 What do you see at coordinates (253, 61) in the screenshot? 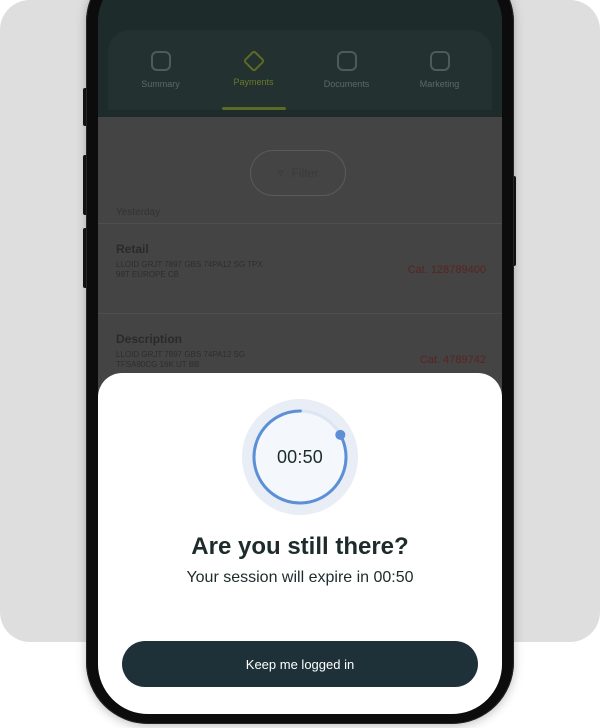
I see `transfer-icon` at bounding box center [253, 61].